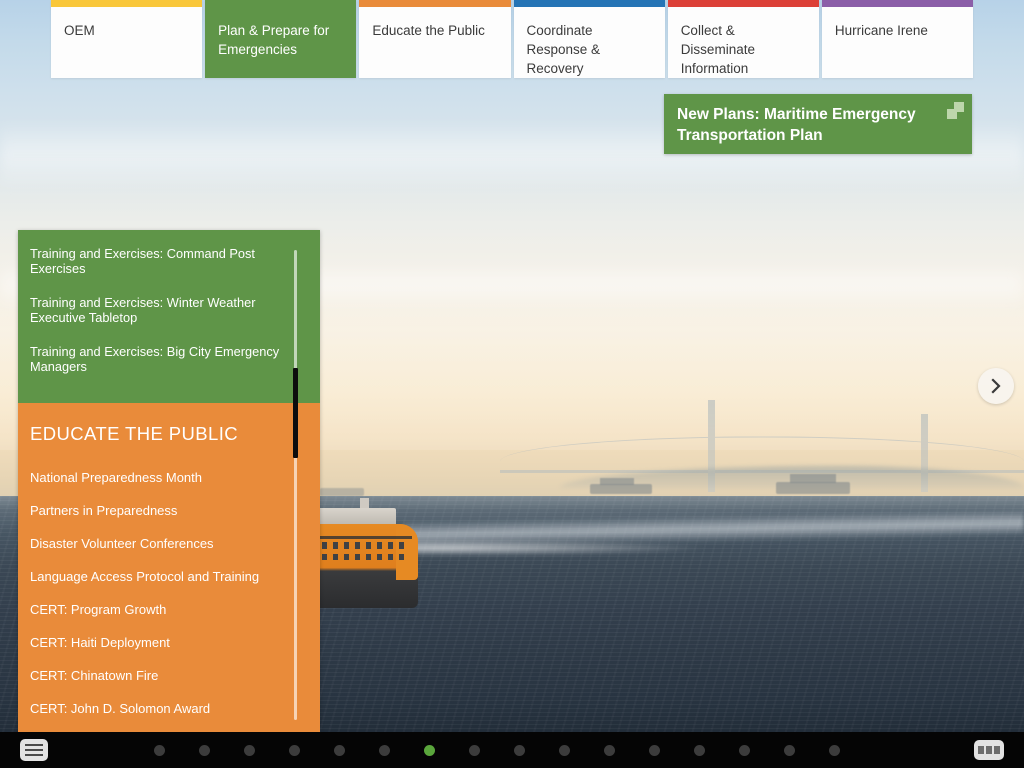 The height and width of the screenshot is (768, 1024). What do you see at coordinates (163, 477) in the screenshot?
I see `topic-list-item: National Preparedness Month` at bounding box center [163, 477].